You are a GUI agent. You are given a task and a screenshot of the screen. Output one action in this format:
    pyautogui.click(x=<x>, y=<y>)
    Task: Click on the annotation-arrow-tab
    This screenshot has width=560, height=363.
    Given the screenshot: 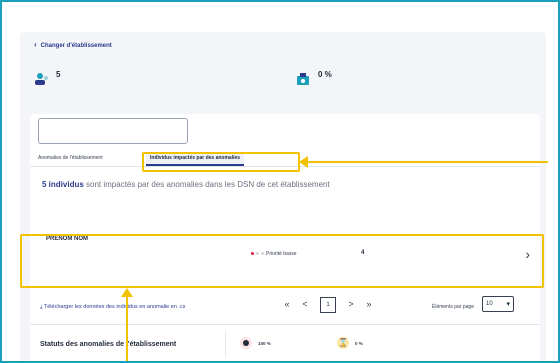 What is the action you would take?
    pyautogui.click(x=425, y=162)
    